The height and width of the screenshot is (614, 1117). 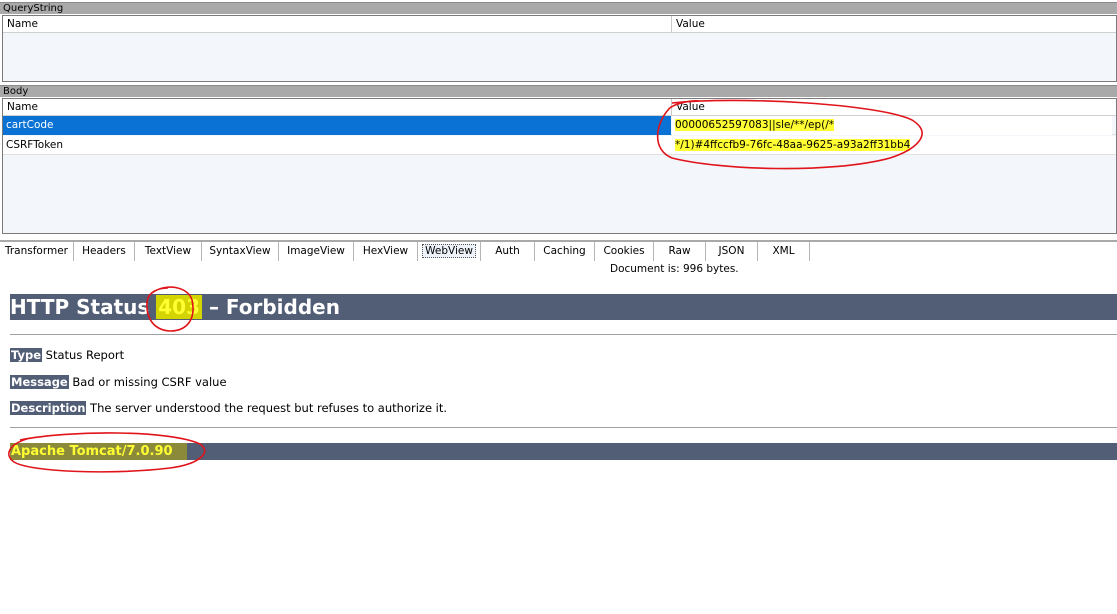 What do you see at coordinates (179, 307) in the screenshot?
I see `status-code: 403` at bounding box center [179, 307].